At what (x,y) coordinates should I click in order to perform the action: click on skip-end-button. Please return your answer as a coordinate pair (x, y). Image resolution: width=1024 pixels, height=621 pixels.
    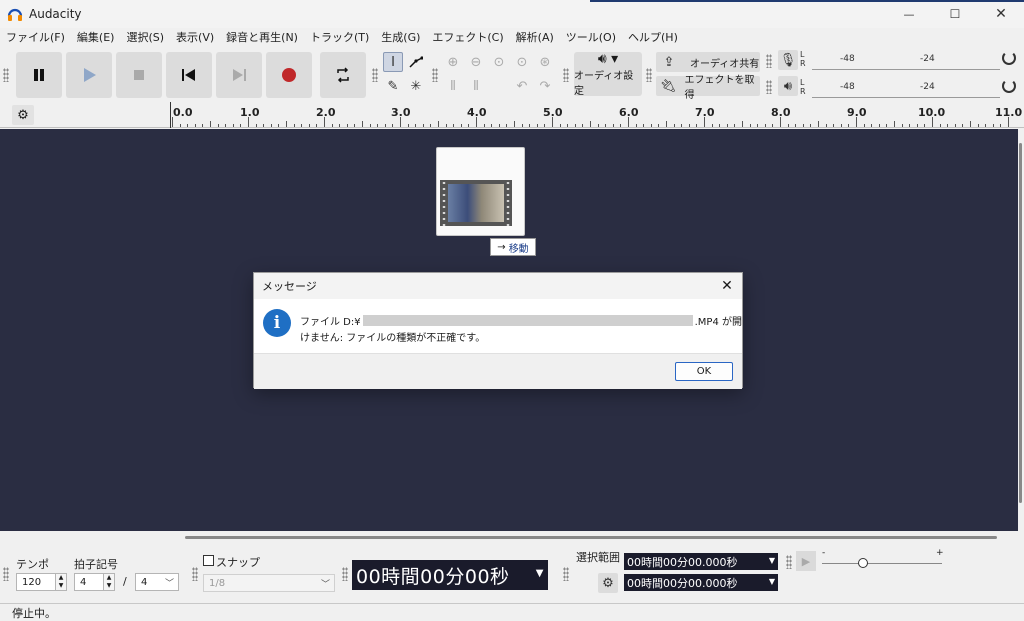
    Looking at the image, I should click on (239, 75).